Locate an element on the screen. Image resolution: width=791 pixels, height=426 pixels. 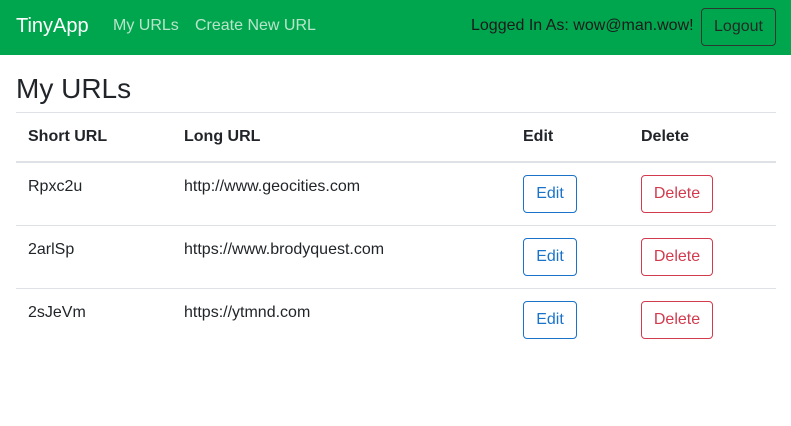
column-header-edit: Edit is located at coordinates (538, 136).